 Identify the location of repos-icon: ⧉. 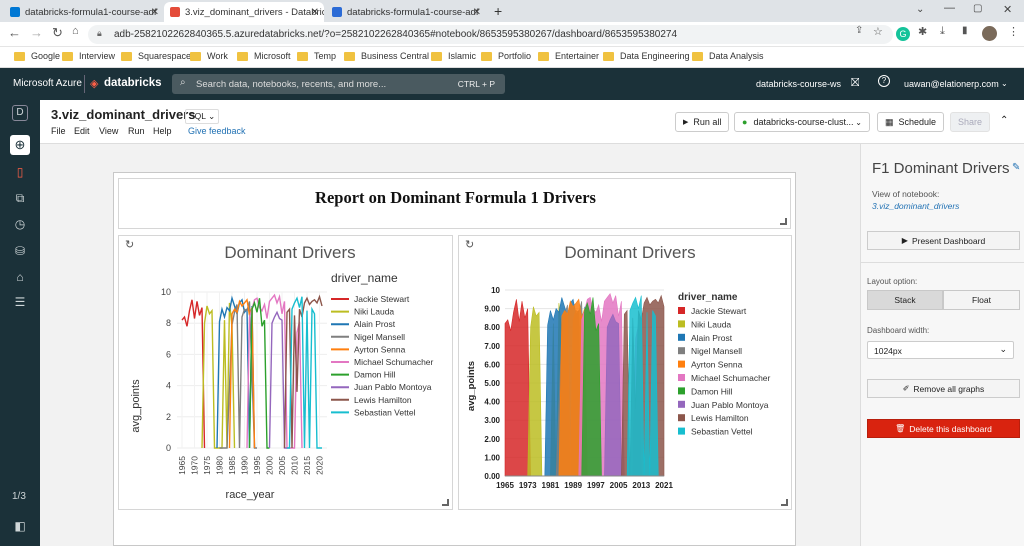
(20, 198).